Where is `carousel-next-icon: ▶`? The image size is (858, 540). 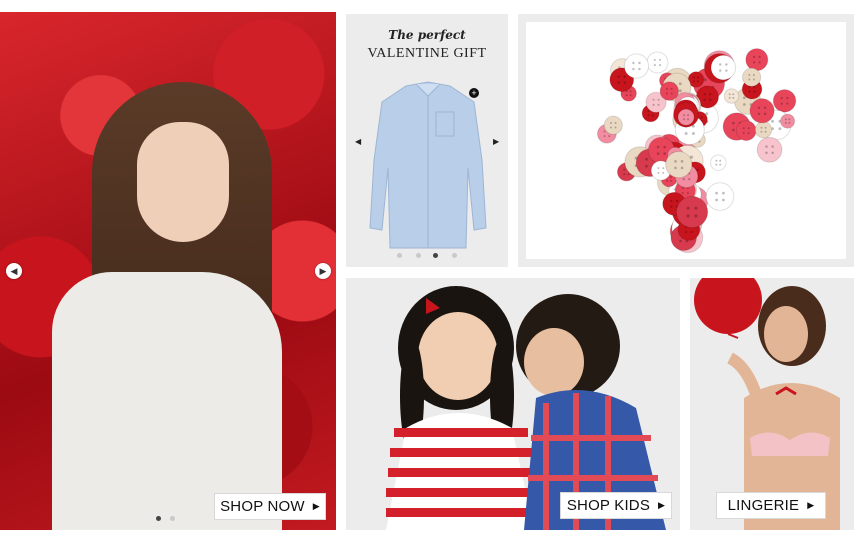 carousel-next-icon: ▶ is located at coordinates (496, 141).